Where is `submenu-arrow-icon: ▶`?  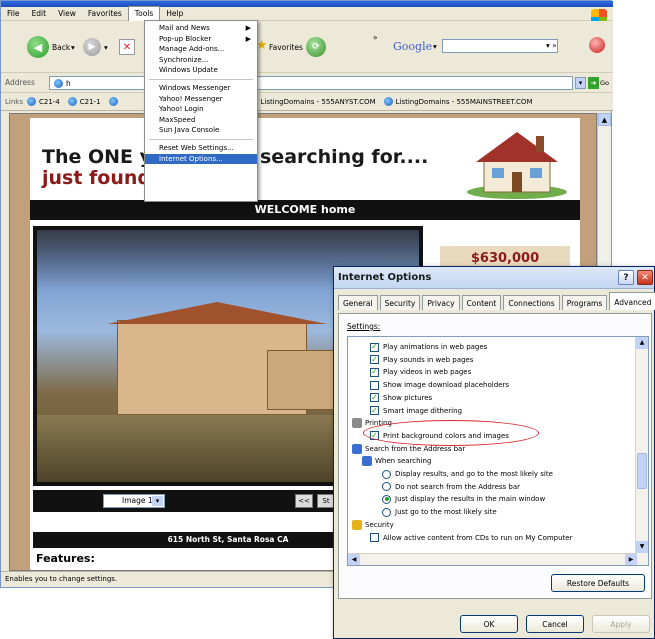 submenu-arrow-icon: ▶ is located at coordinates (248, 28).